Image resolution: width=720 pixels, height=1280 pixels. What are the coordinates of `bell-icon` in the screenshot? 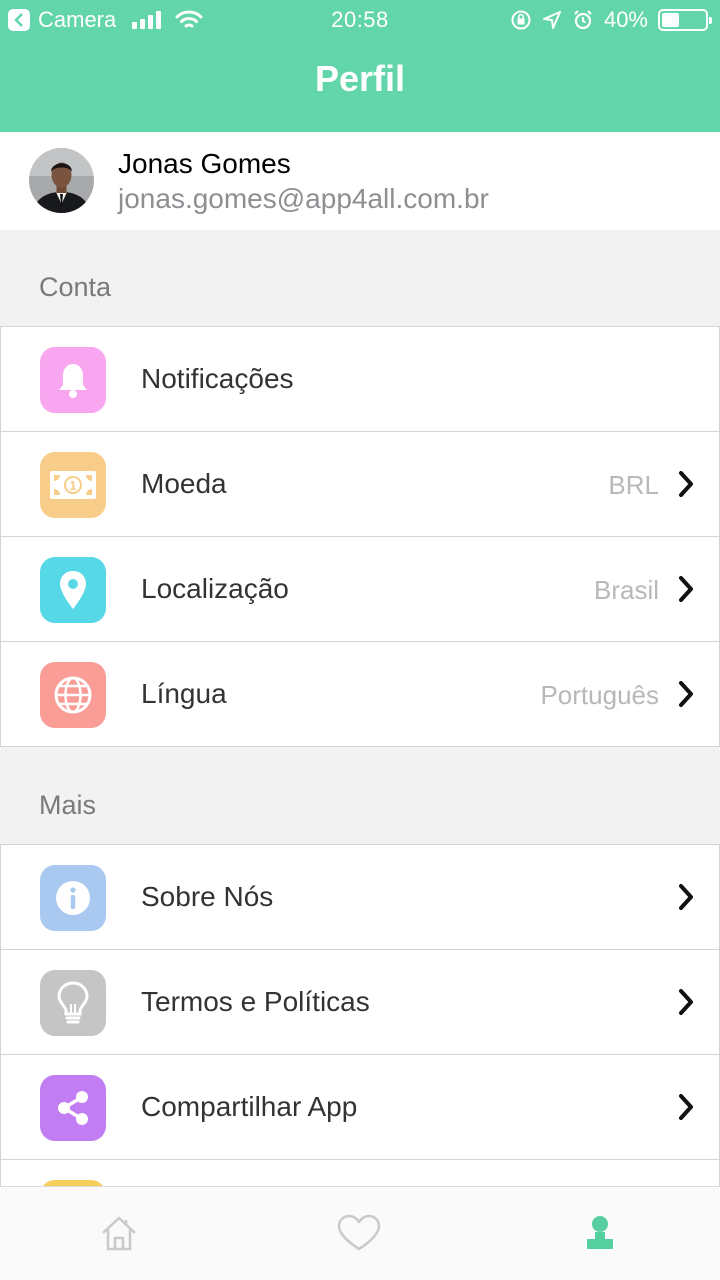 It's located at (73, 380).